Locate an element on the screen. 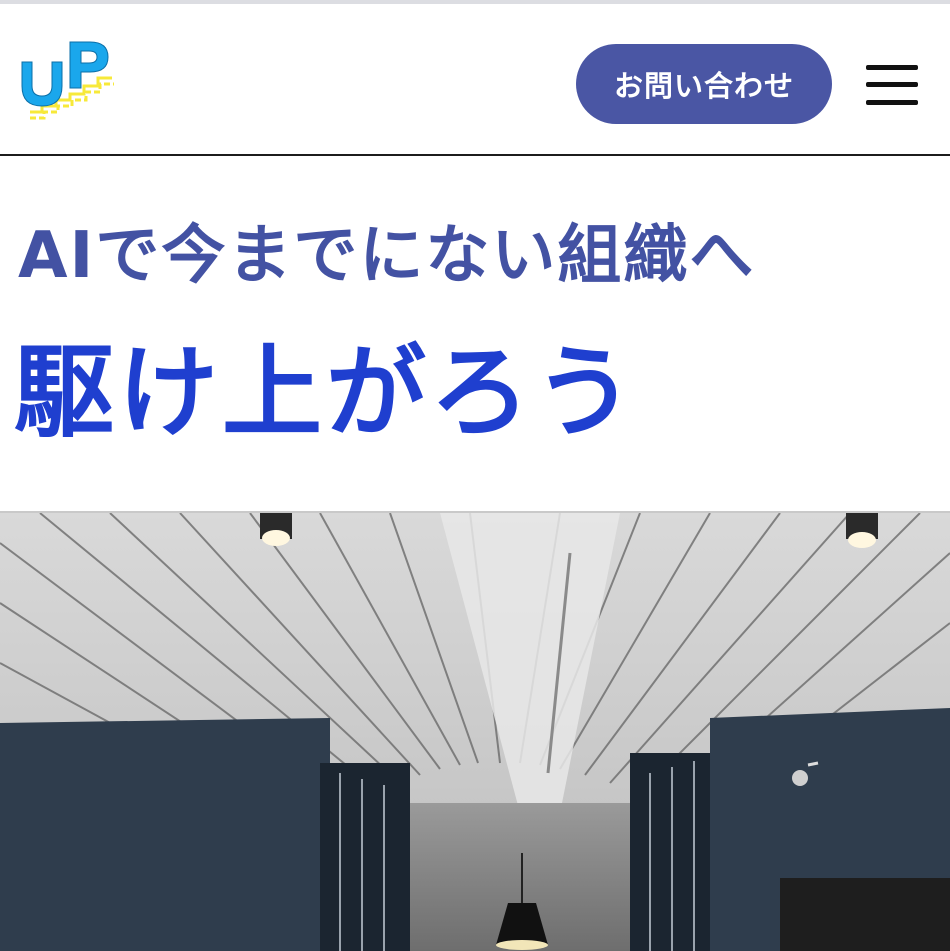 Image resolution: width=950 pixels, height=951 pixels. up-logo is located at coordinates (68, 80).